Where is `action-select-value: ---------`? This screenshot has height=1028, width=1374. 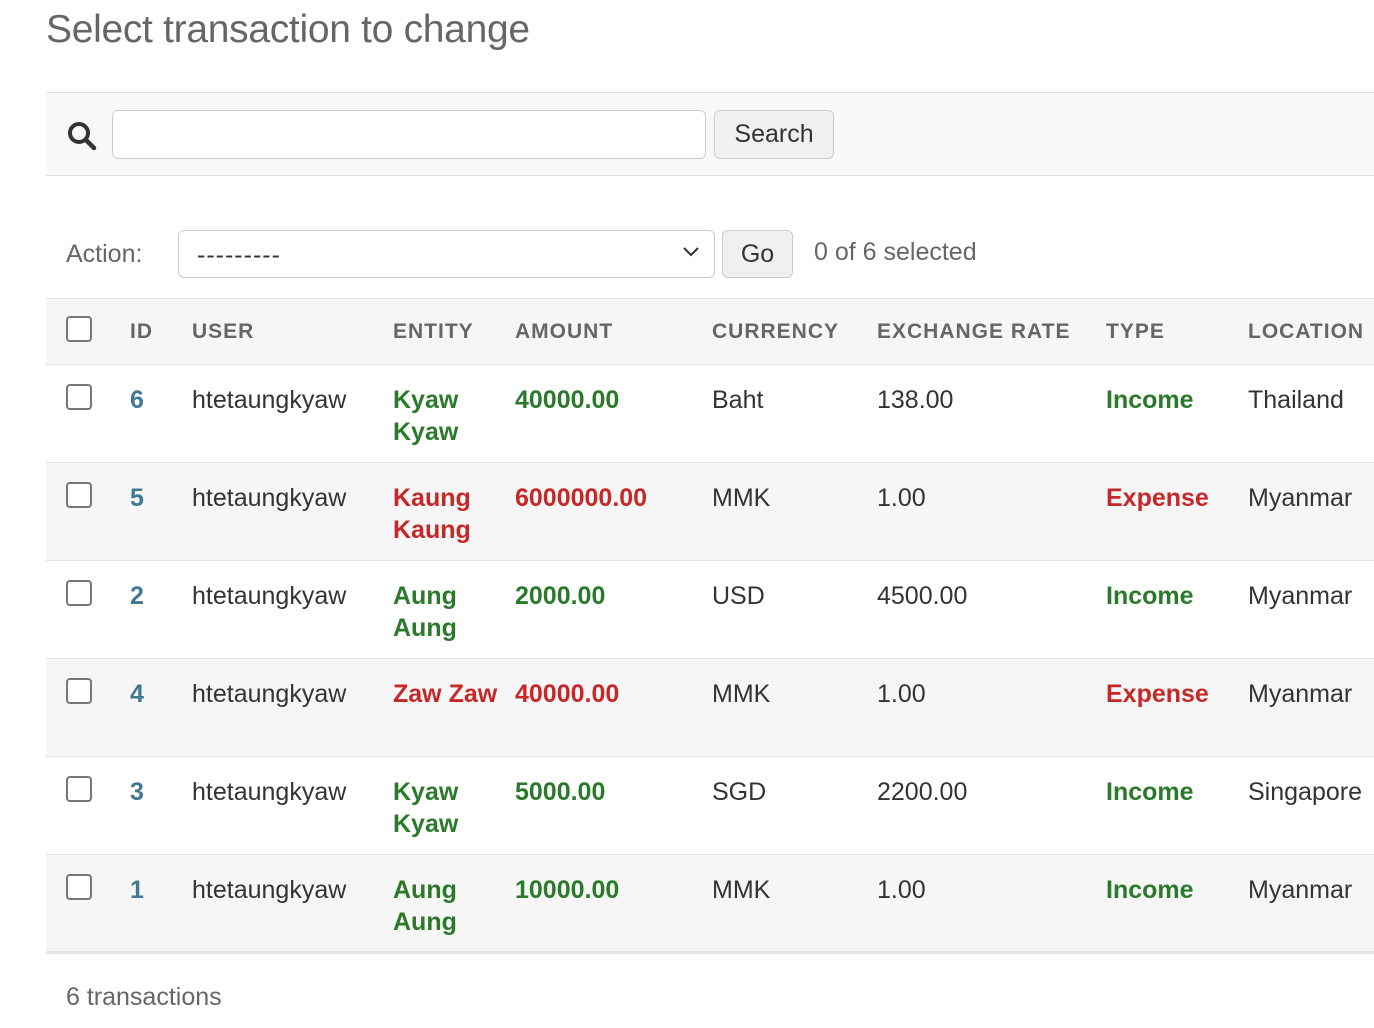
action-select-value: --------- is located at coordinates (239, 255).